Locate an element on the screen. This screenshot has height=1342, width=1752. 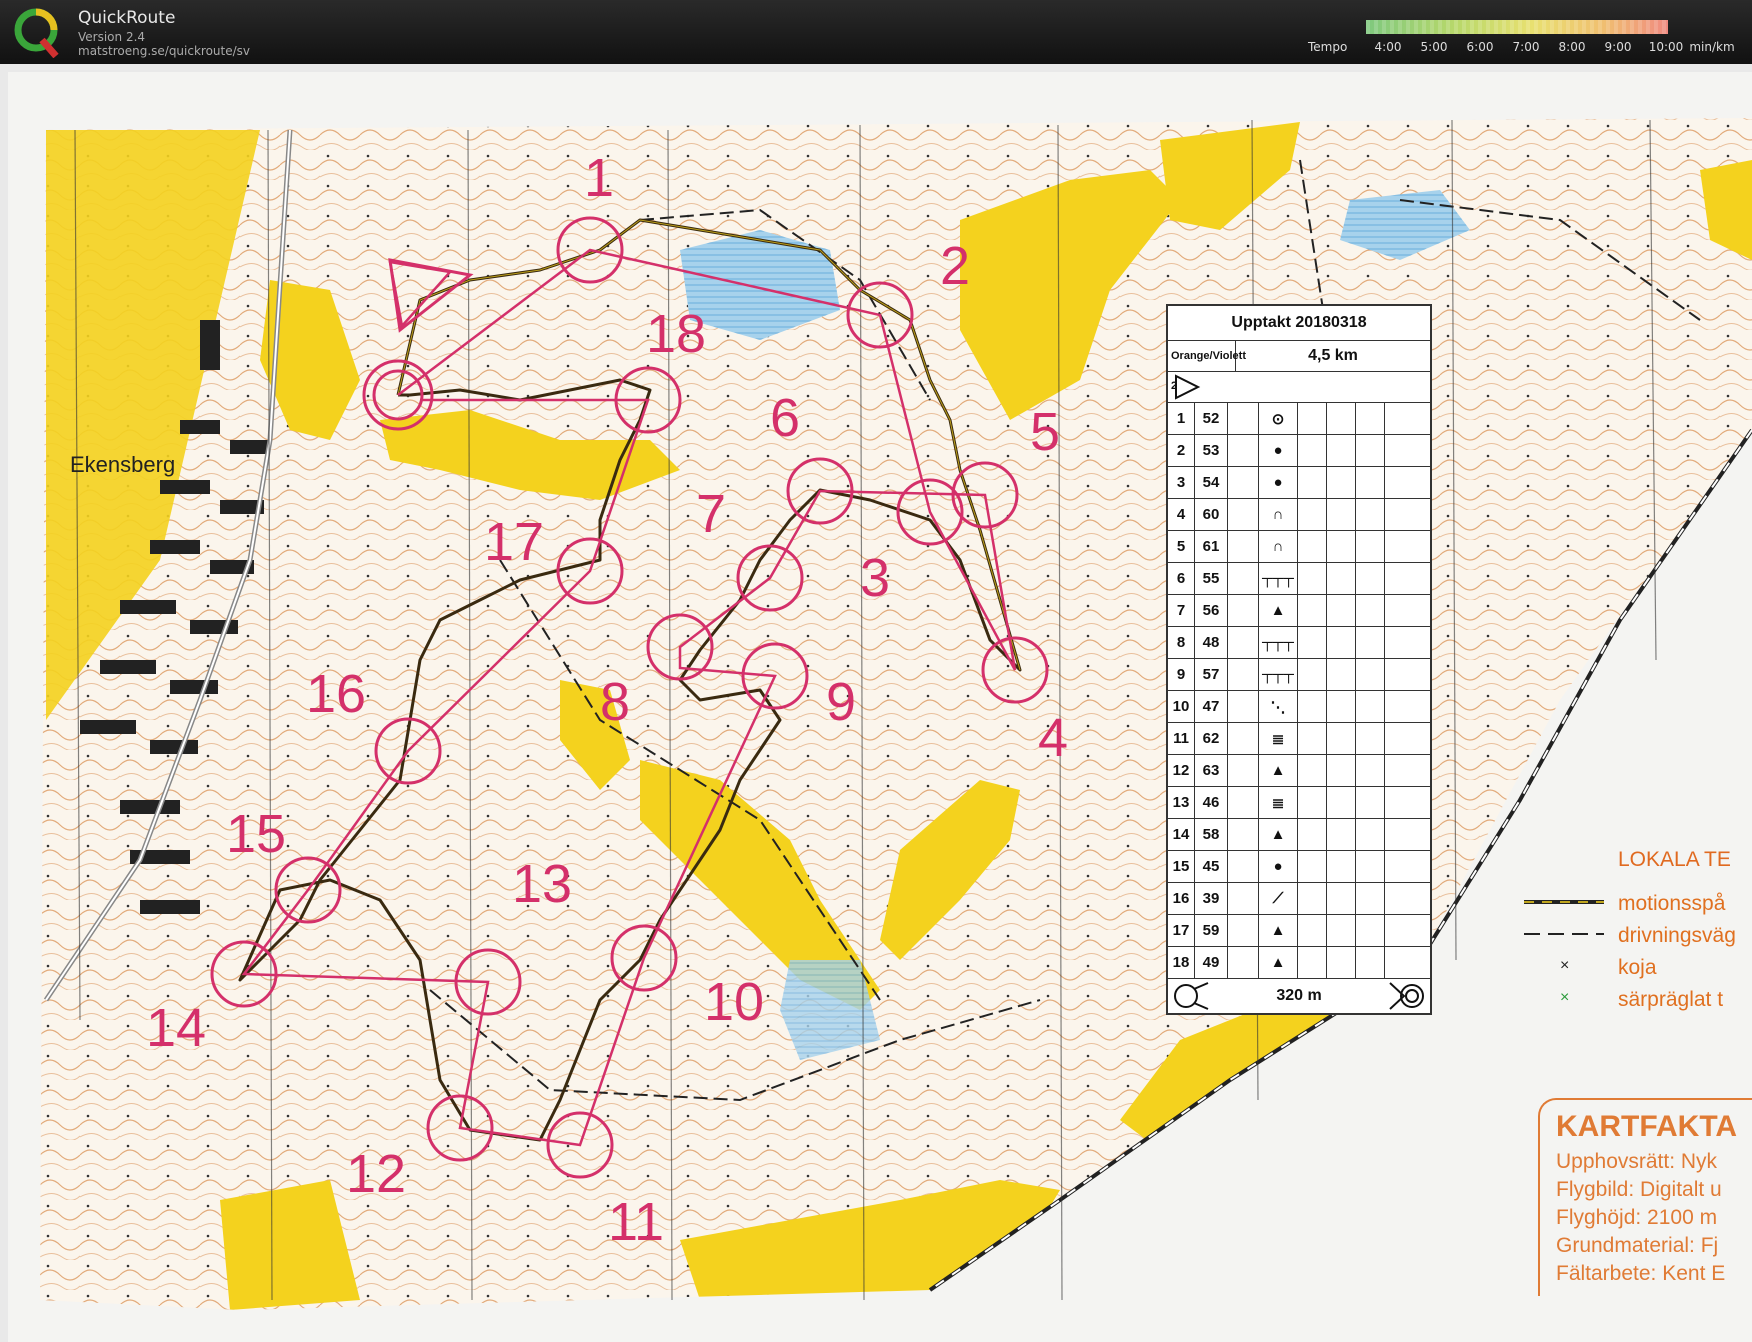
control-number-label: 6 is located at coordinates (785, 418).